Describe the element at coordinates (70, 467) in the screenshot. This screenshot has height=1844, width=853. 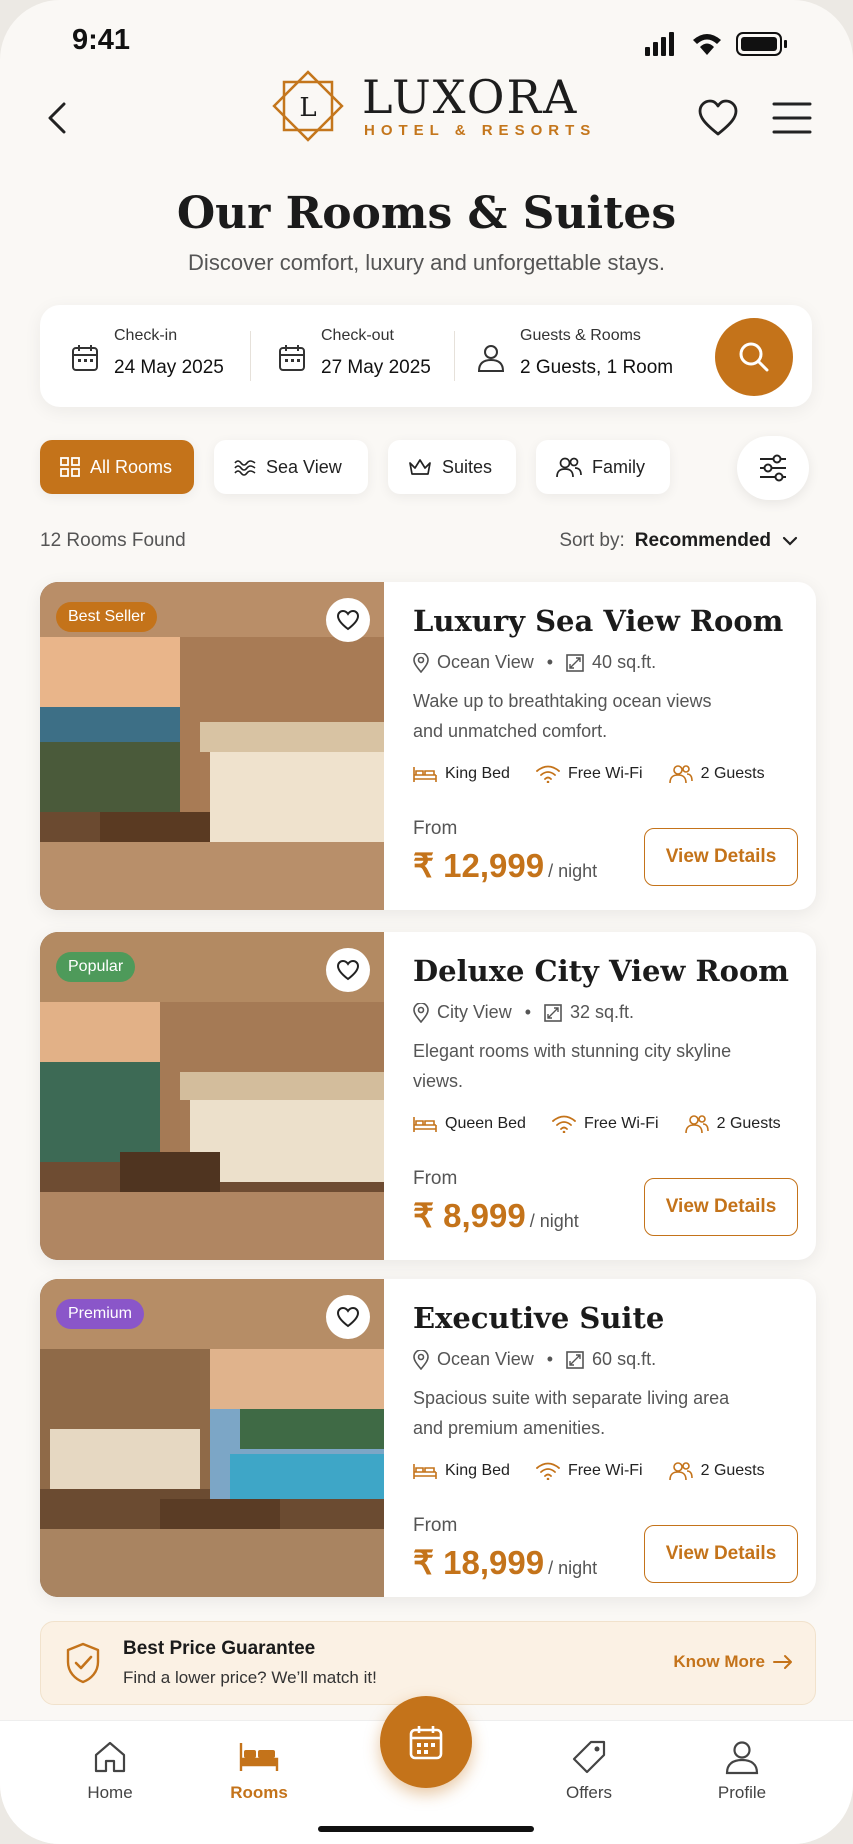
I see `grid-icon` at that location.